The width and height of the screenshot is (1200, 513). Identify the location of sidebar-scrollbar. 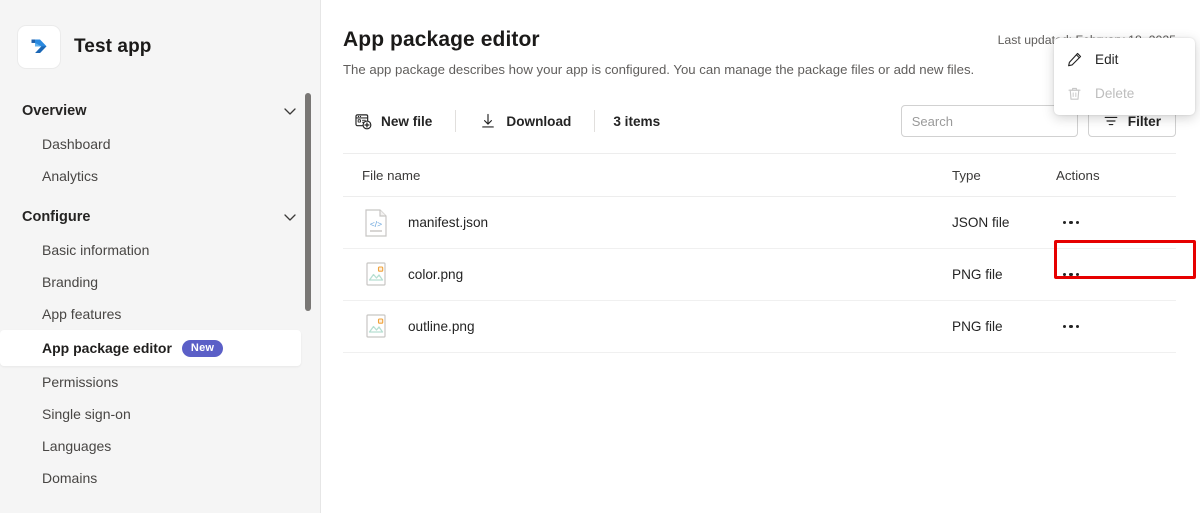
(308, 256).